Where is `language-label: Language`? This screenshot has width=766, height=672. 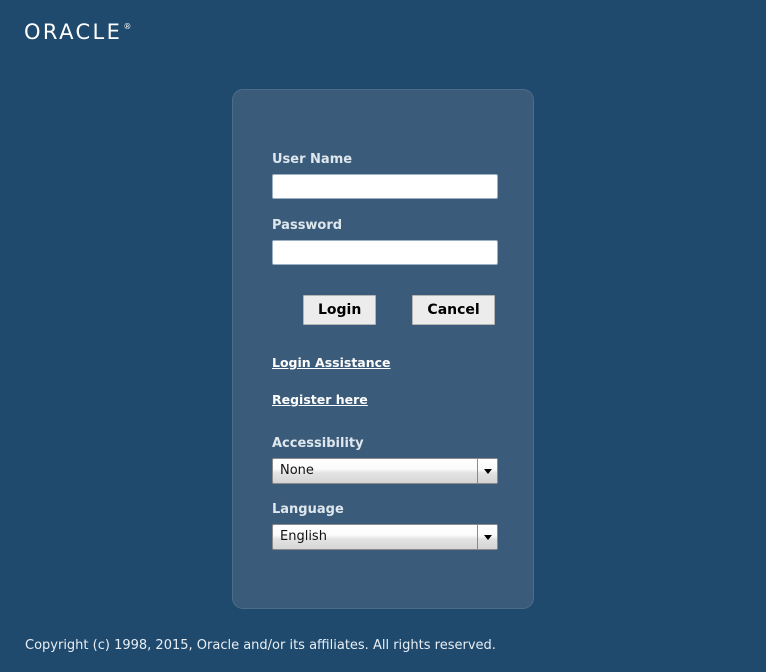 language-label: Language is located at coordinates (308, 509).